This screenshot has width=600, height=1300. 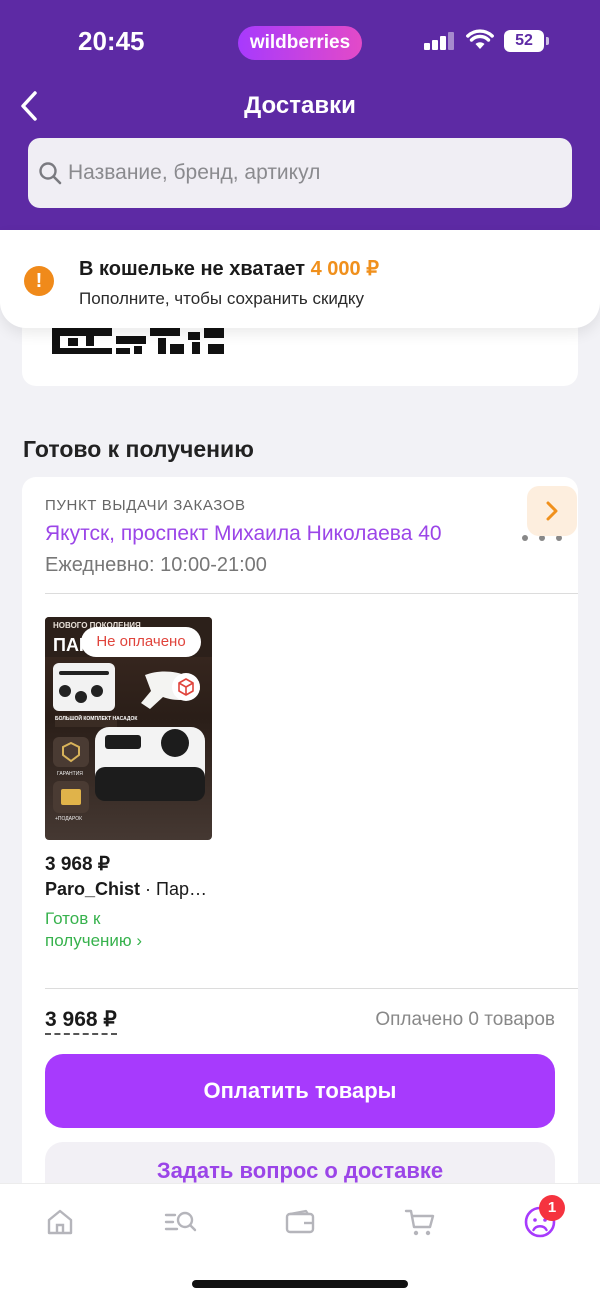 I want to click on unpaid-status-pill: Не оплачено, so click(x=141, y=642).